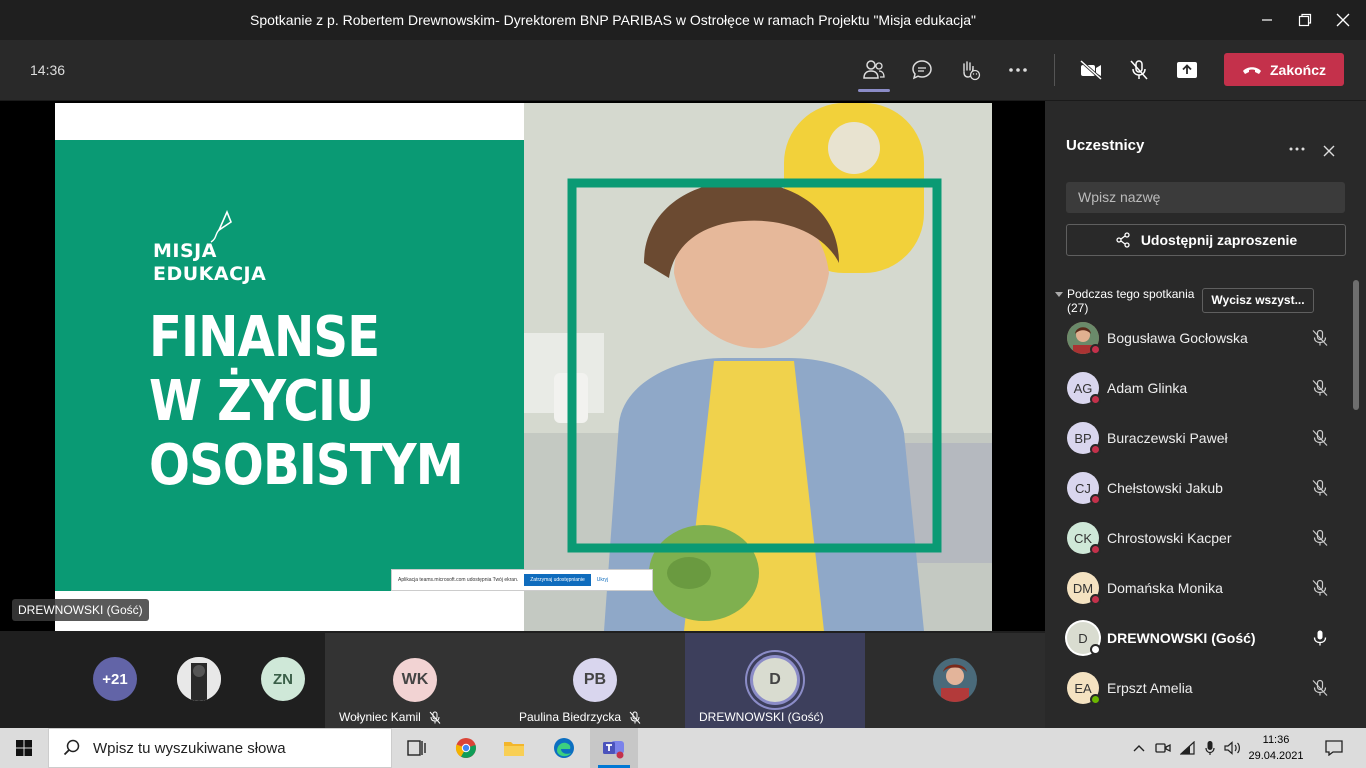 This screenshot has width=1366, height=768. I want to click on participant-row: CK Chrostowski Kacper, so click(1200, 538).